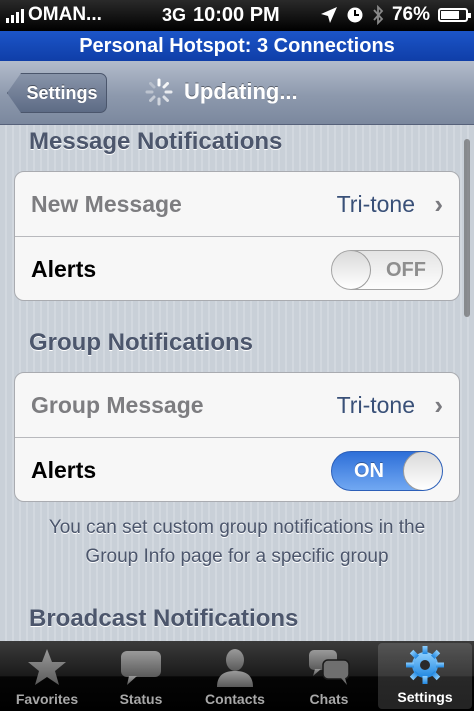 This screenshot has height=711, width=474. I want to click on tab-settings: Settings, so click(425, 676).